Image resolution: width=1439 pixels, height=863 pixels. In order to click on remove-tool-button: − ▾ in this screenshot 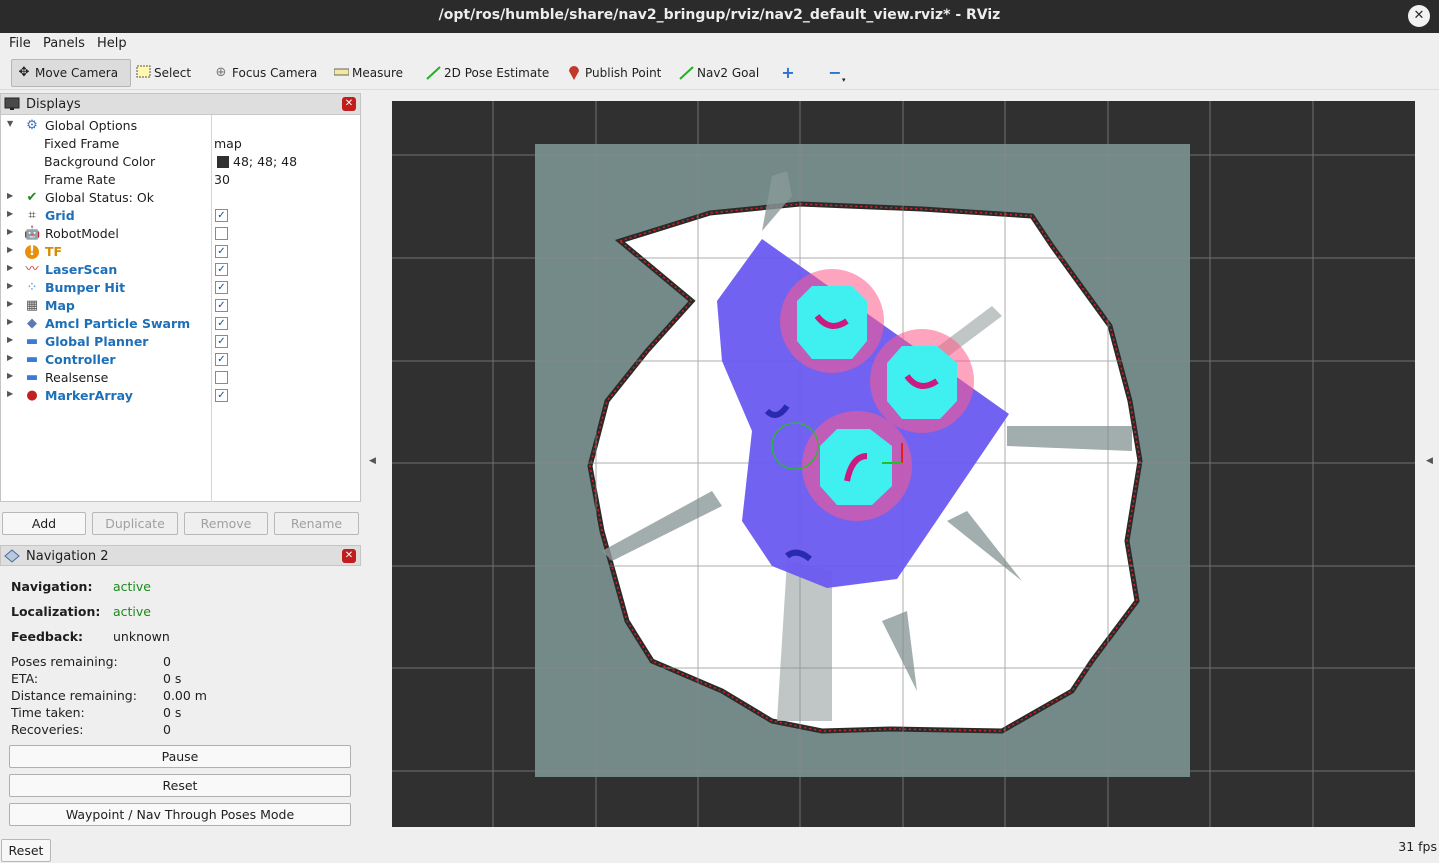, I will do `click(836, 73)`.